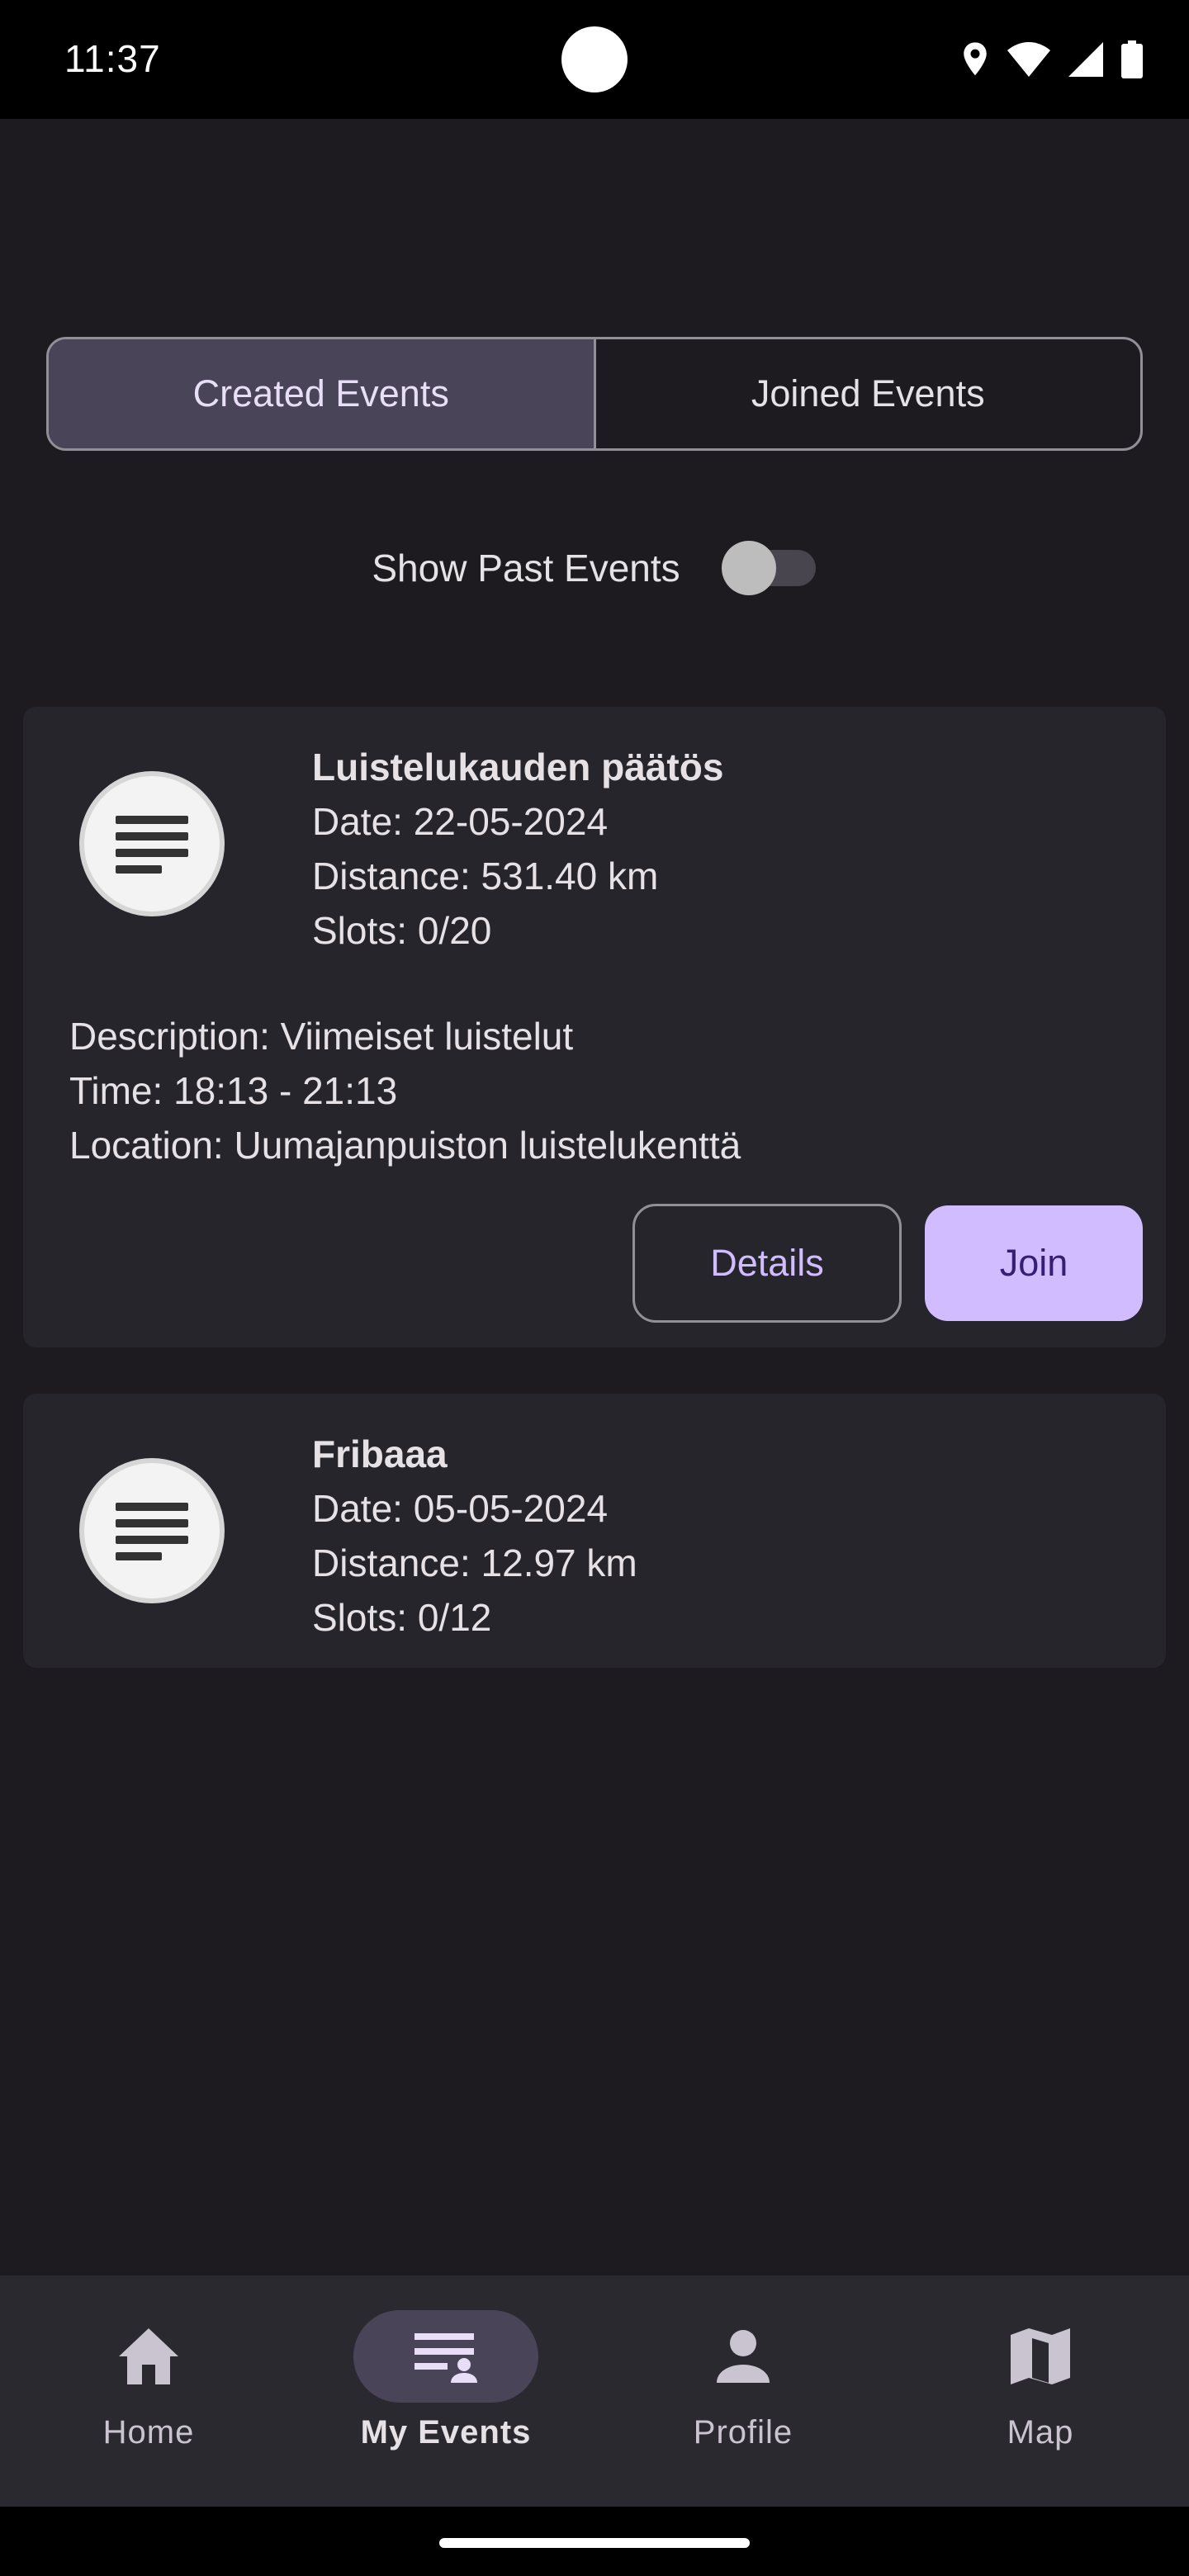 The width and height of the screenshot is (1189, 2576). I want to click on switch-thumb, so click(748, 568).